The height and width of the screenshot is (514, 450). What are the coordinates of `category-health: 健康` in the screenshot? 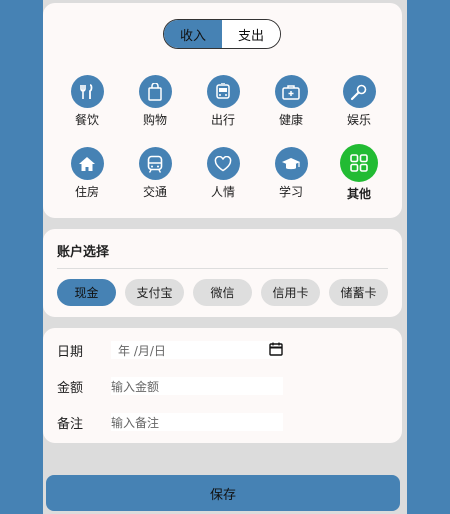 It's located at (291, 101).